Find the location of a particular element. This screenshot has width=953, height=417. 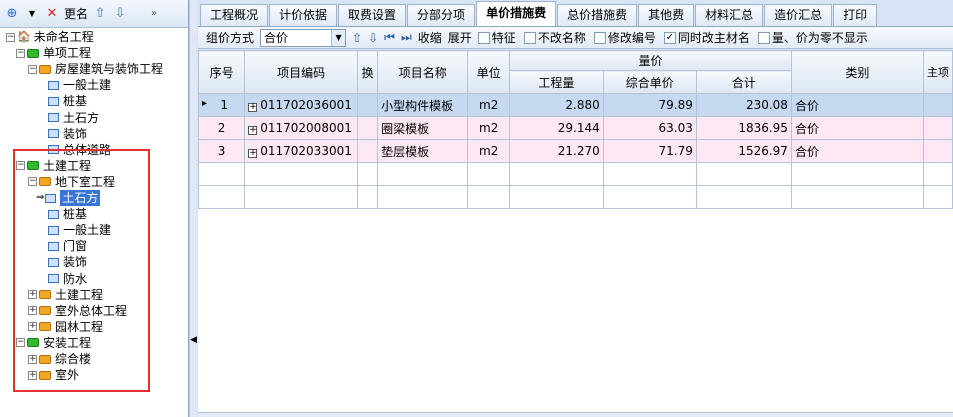

delete-icon: ✕ is located at coordinates (52, 14).